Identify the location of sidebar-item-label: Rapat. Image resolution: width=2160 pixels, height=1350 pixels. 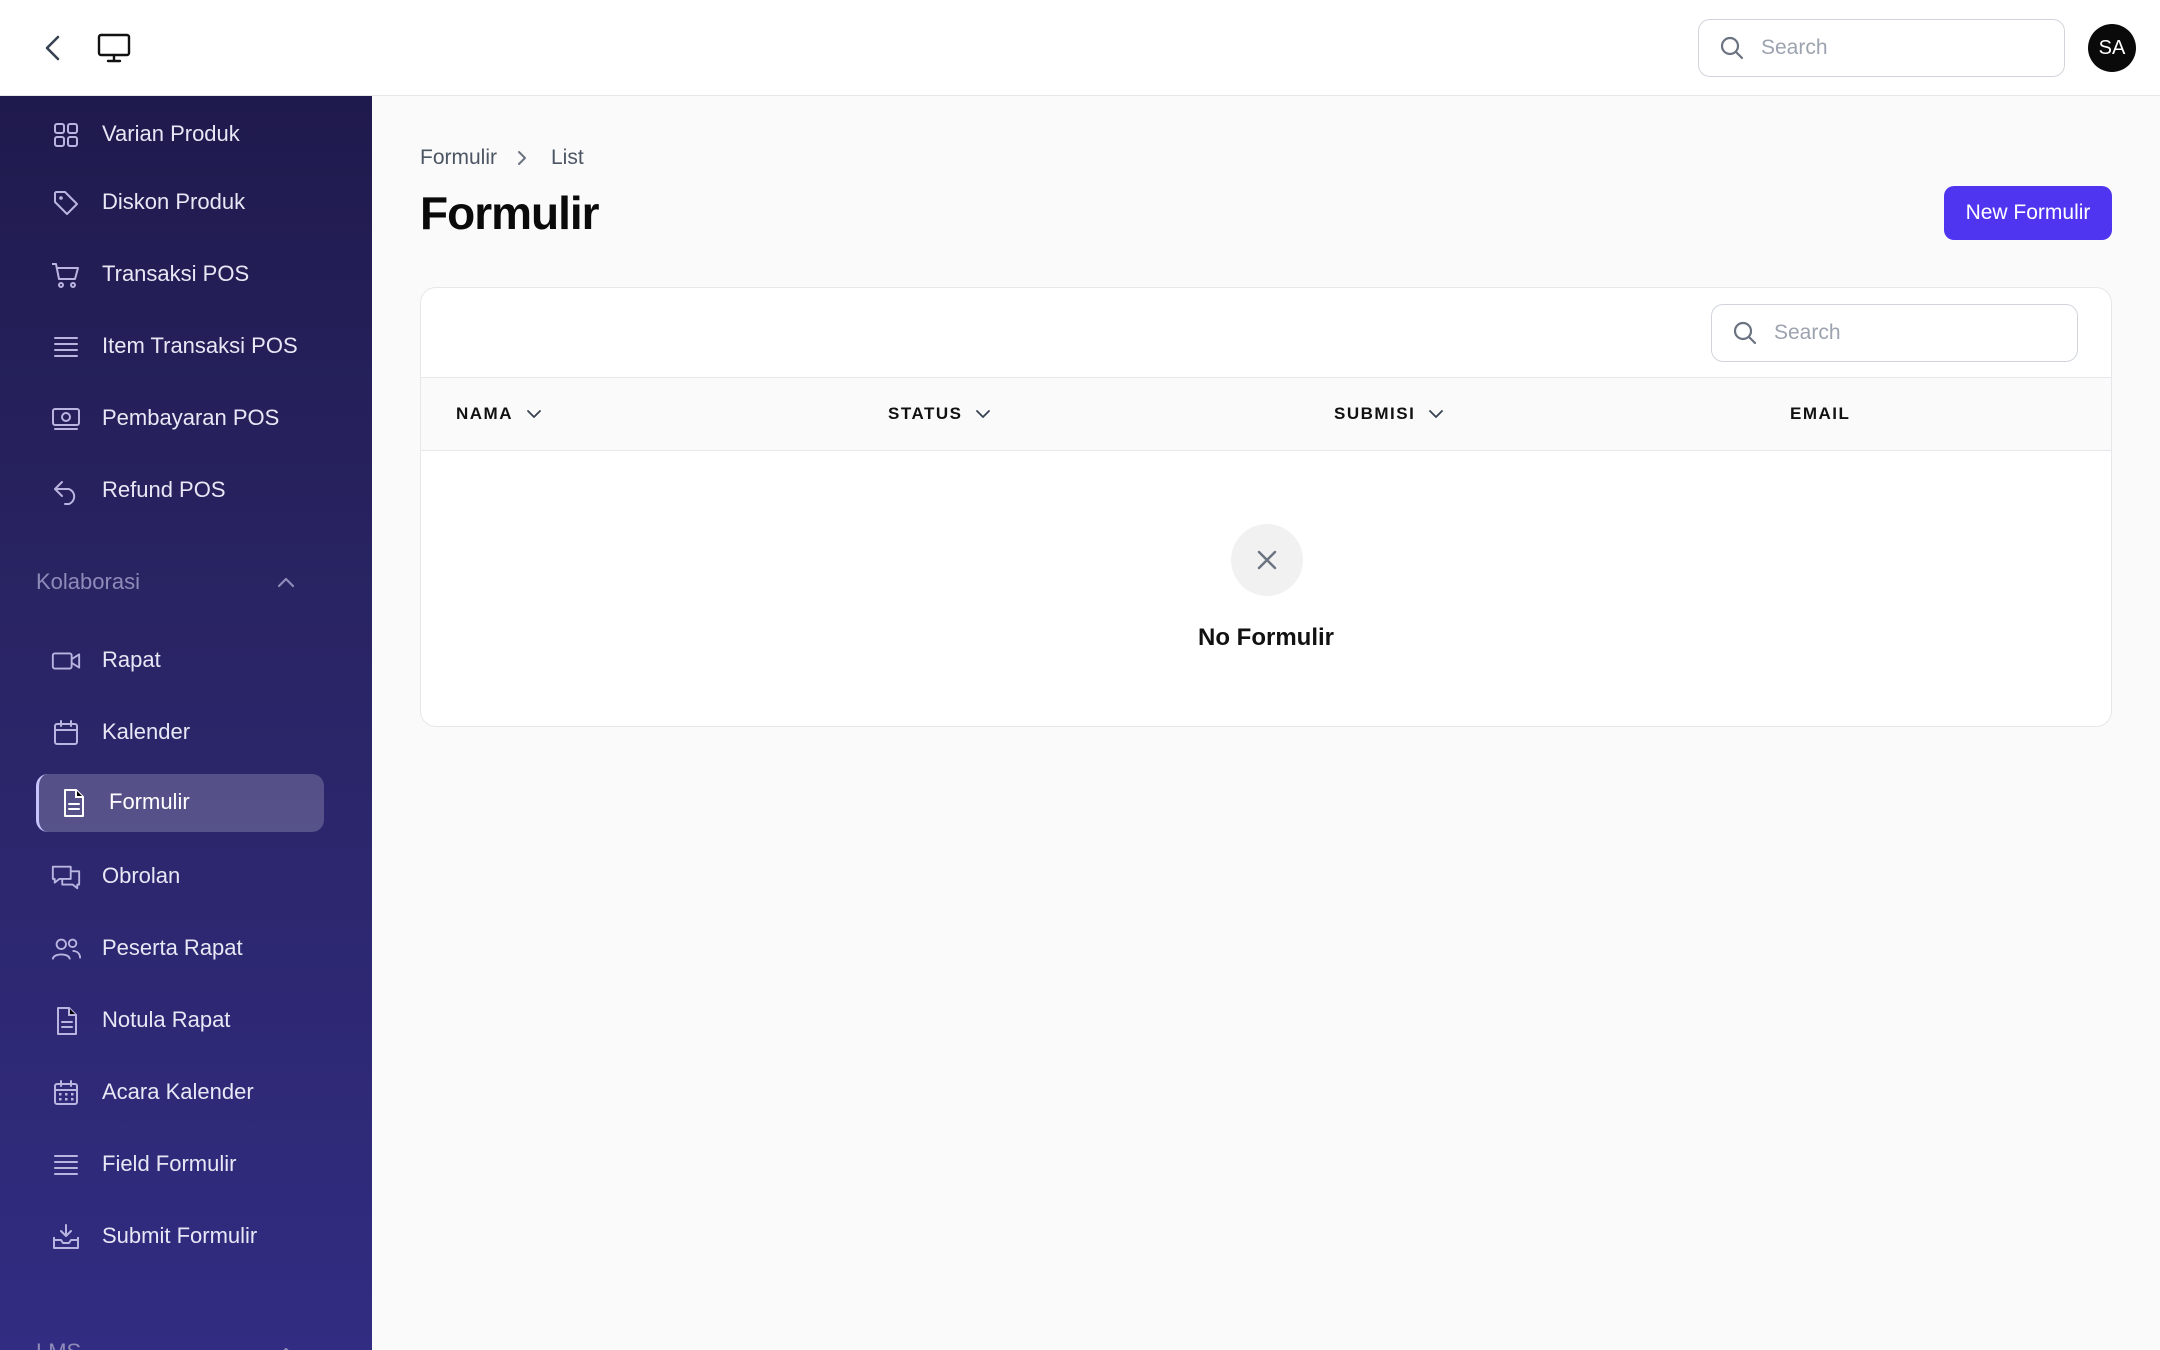
(131, 659).